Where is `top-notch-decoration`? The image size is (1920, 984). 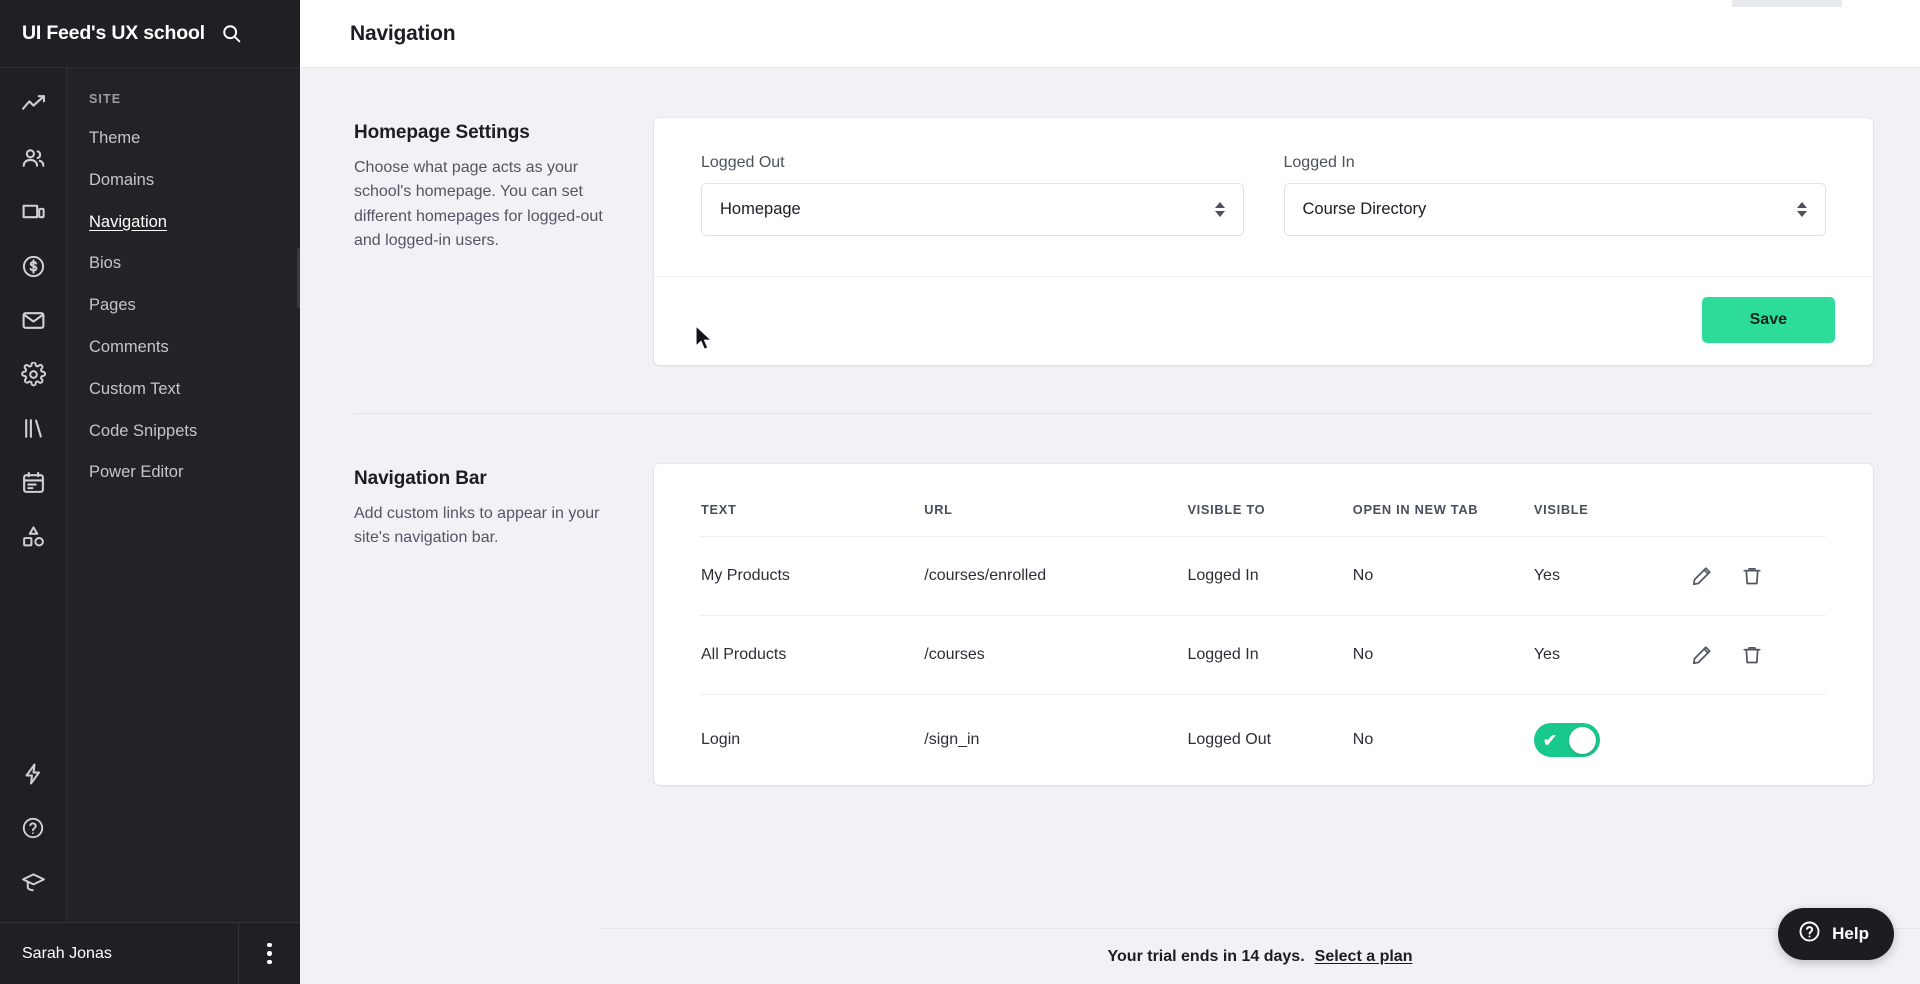 top-notch-decoration is located at coordinates (1787, 3).